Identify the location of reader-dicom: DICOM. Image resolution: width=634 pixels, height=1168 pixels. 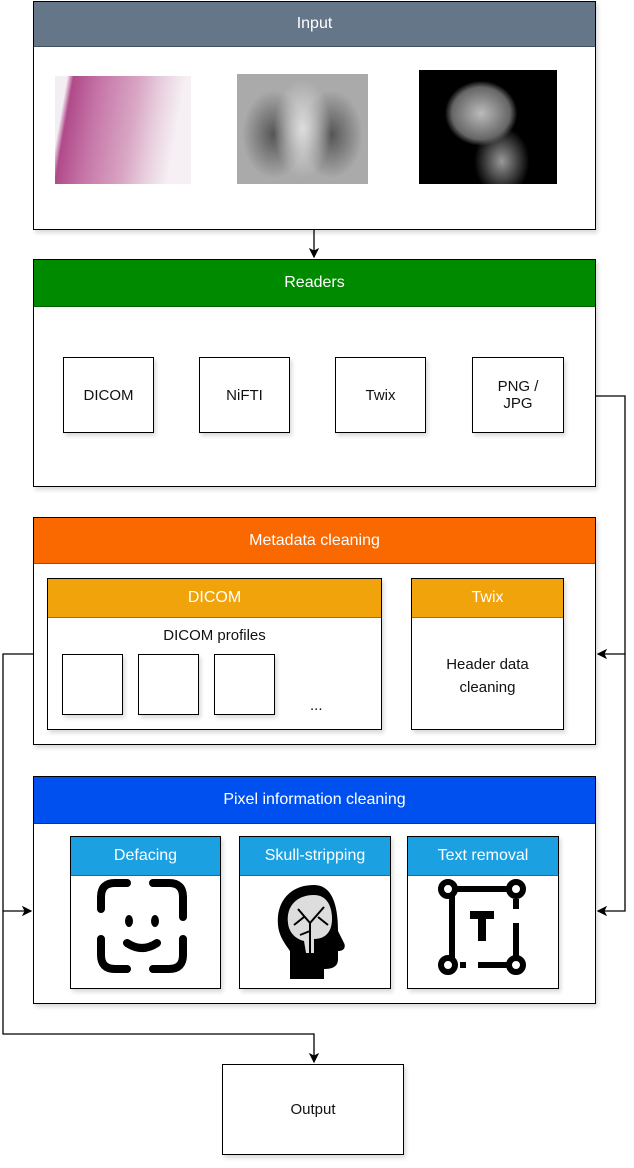
(108, 395).